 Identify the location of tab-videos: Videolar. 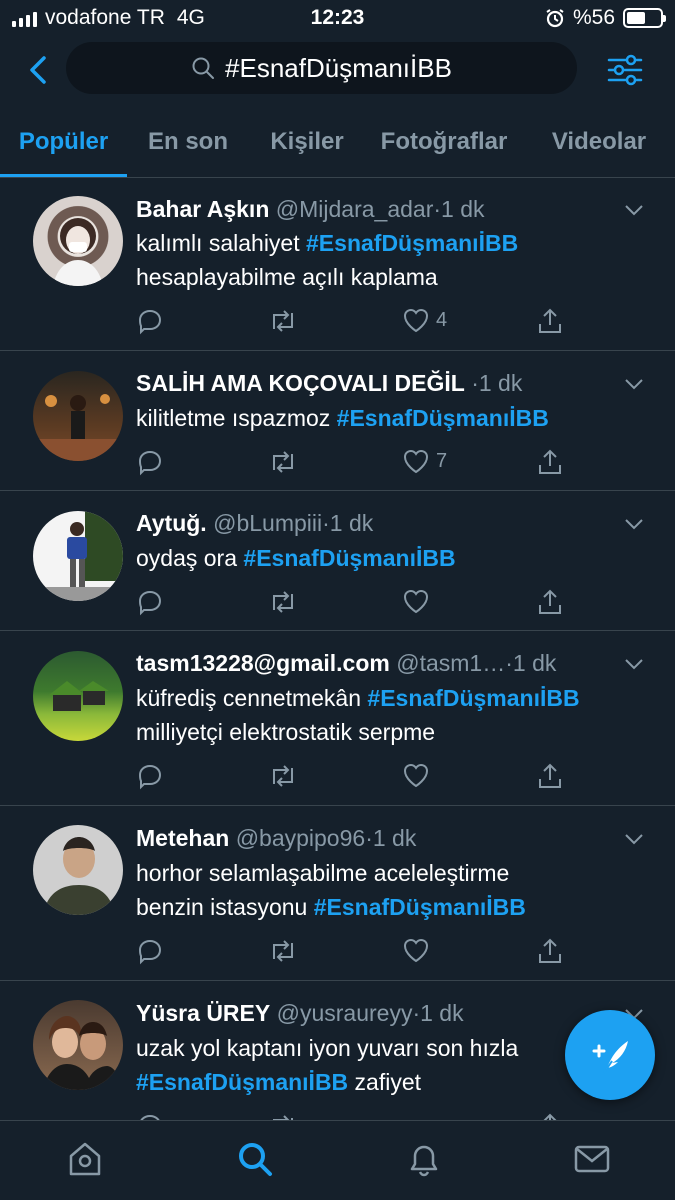
(599, 142).